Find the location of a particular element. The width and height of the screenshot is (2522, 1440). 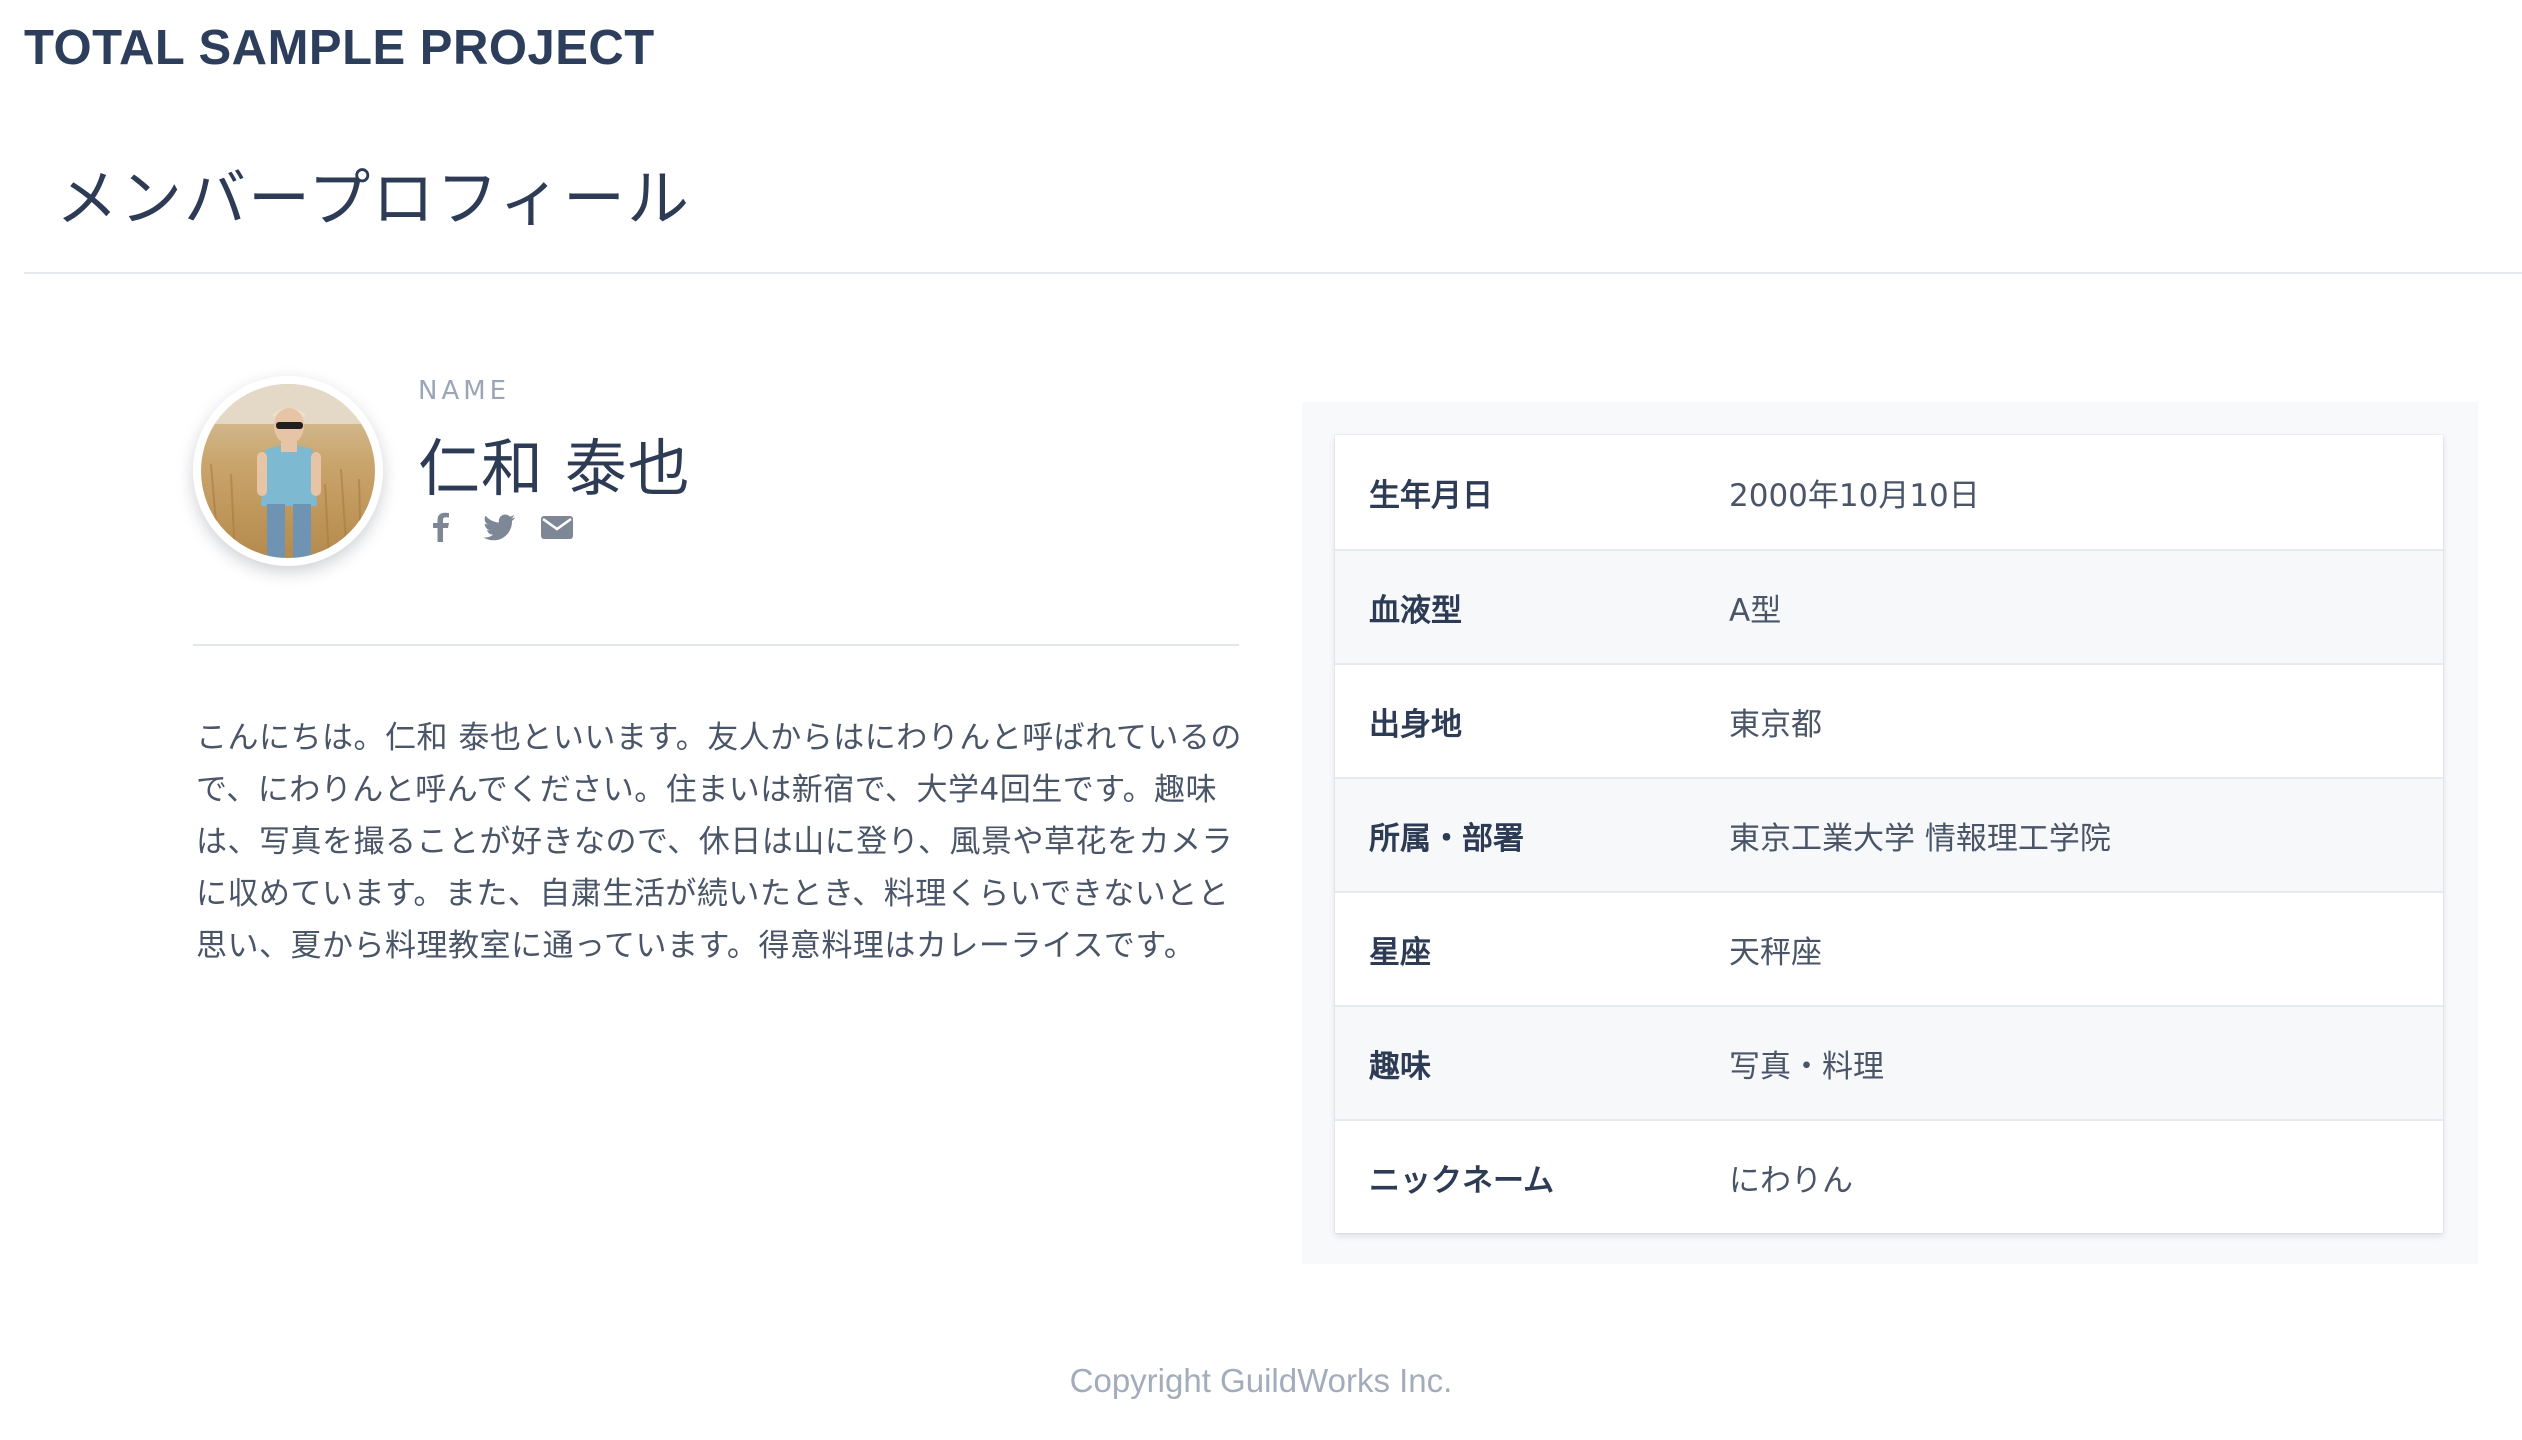

row-label: 出身地 is located at coordinates (1415, 724).